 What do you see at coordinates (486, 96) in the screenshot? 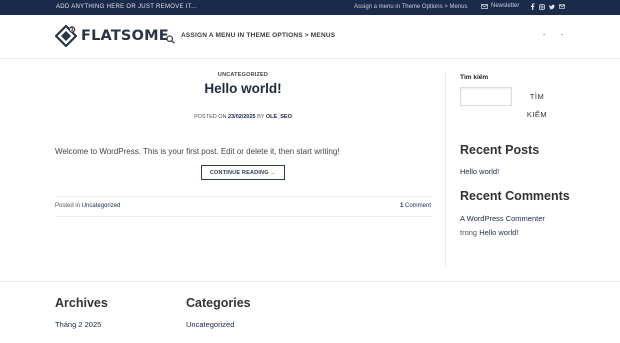
I see `search-input` at bounding box center [486, 96].